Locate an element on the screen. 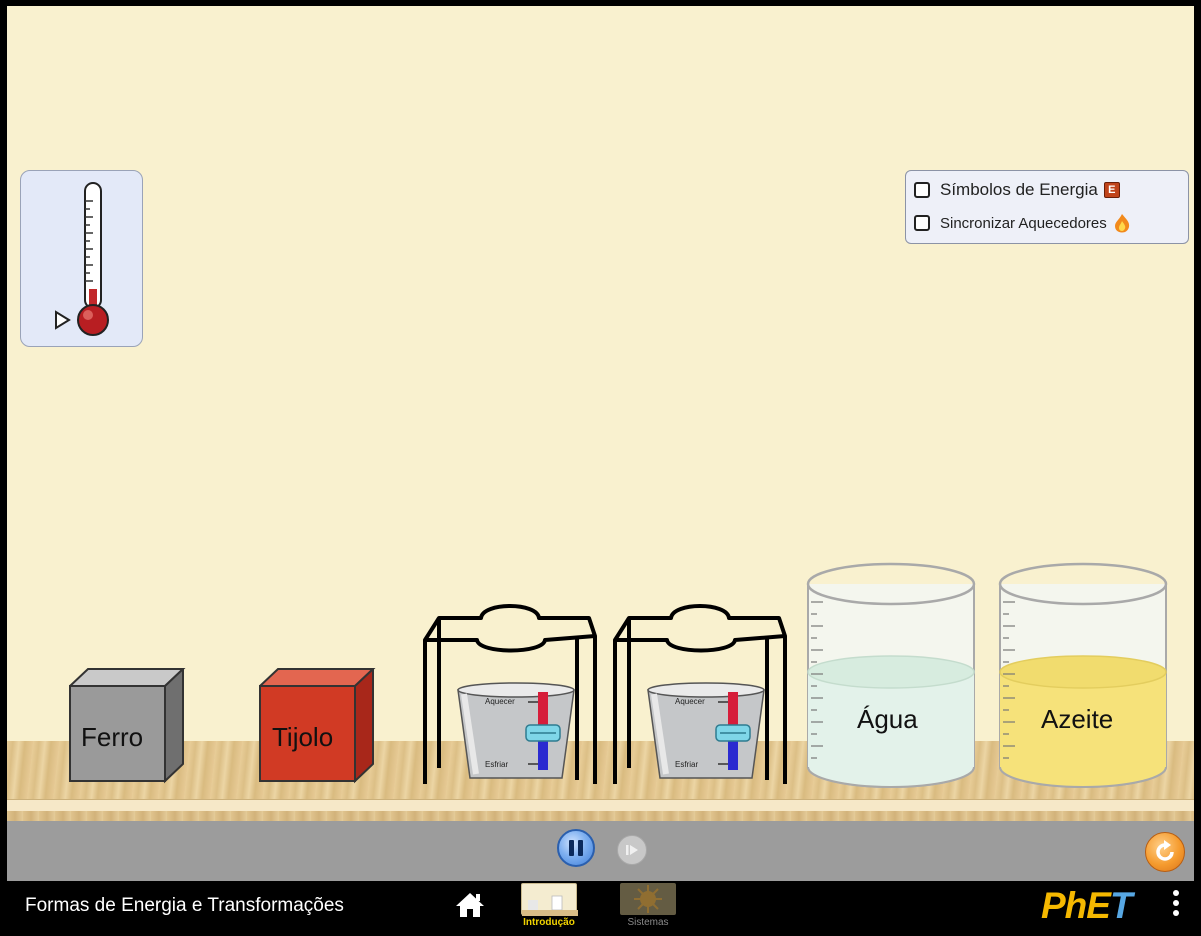 The image size is (1201, 936). link-heaters-label: Sincronizar Aquecedores is located at coordinates (1023, 223).